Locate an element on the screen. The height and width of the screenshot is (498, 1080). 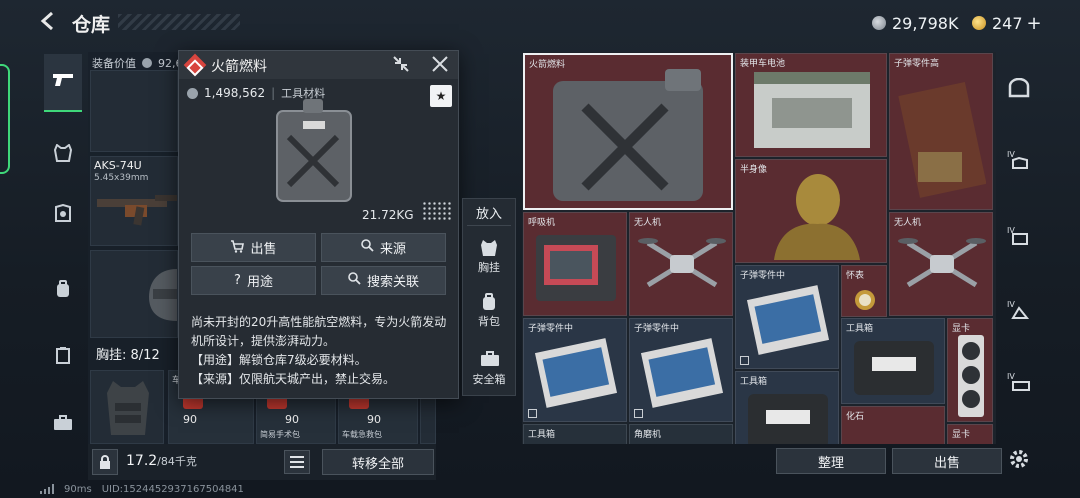
search-icon is located at coordinates (367, 247).